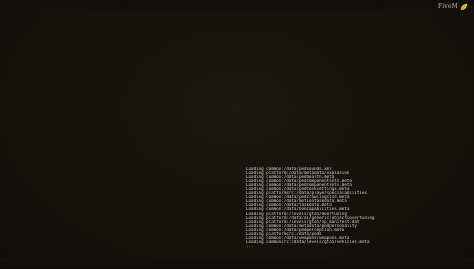 The height and width of the screenshot is (269, 474). I want to click on top-bar: FiveM, so click(237, 6).